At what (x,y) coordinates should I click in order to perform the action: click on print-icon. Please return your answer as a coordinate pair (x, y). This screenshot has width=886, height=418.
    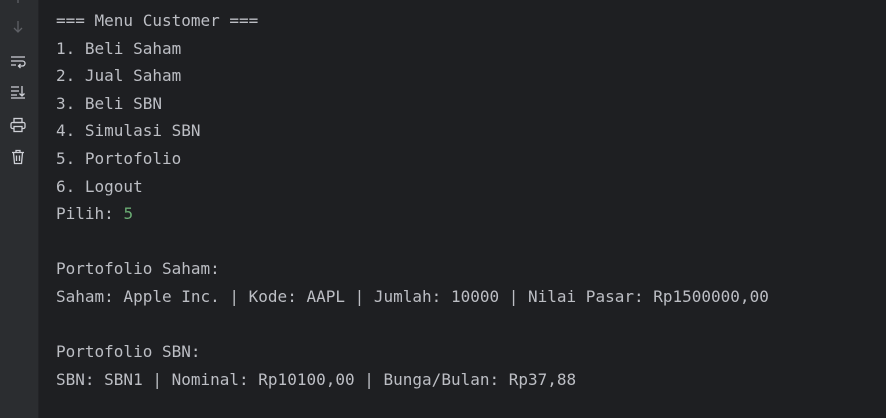
    Looking at the image, I should click on (18, 125).